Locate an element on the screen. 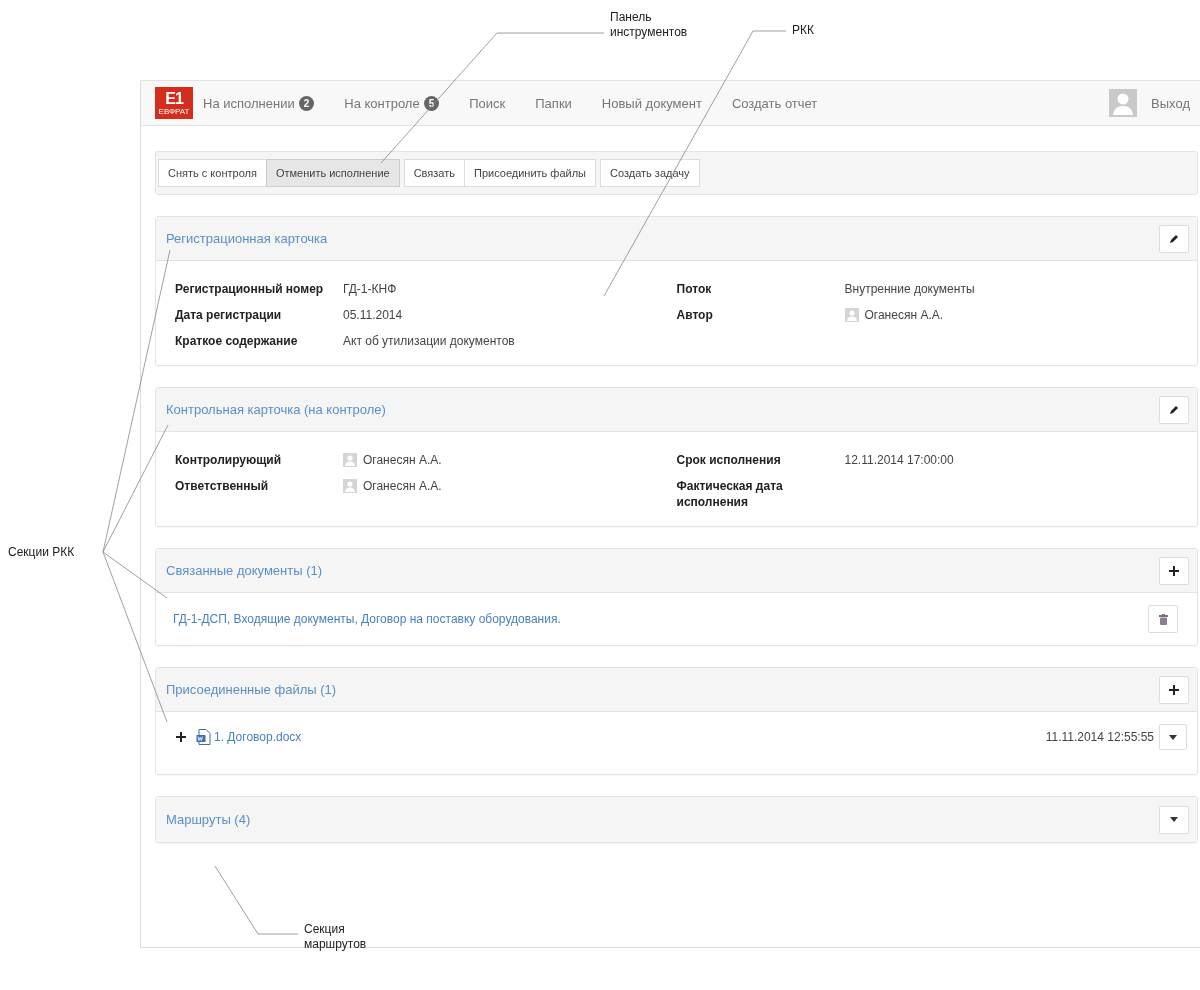 This screenshot has width=1200, height=990. section-title: Присоединенные файлы (1) is located at coordinates (251, 689).